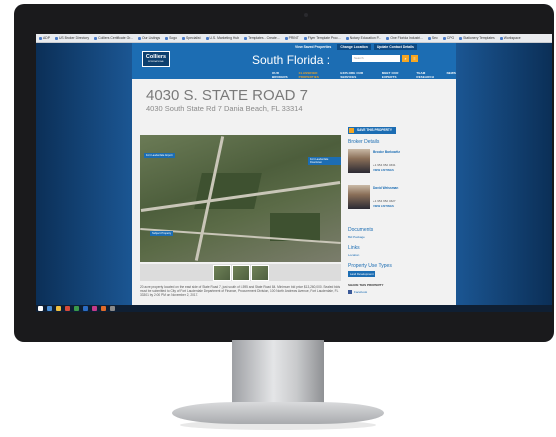 The image size is (556, 437). I want to click on broker-phone: +1 954 652 4627, so click(384, 201).